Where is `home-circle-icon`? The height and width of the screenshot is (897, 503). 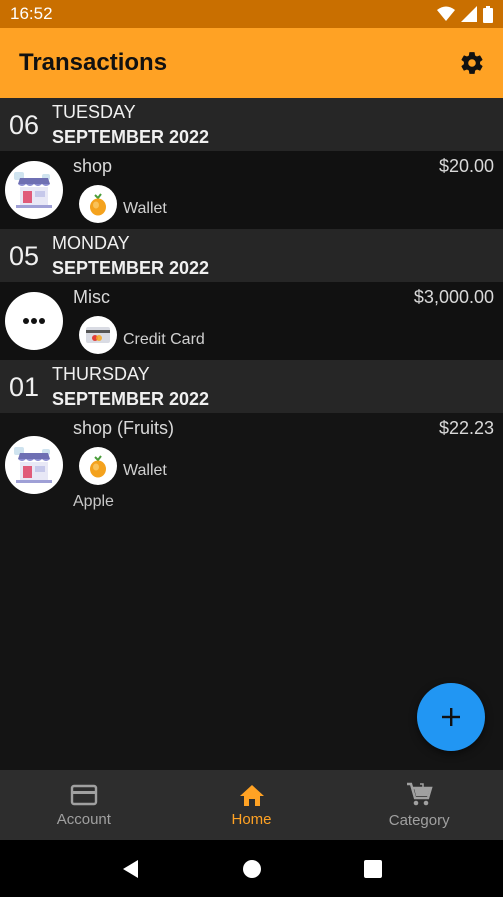
home-circle-icon is located at coordinates (252, 869).